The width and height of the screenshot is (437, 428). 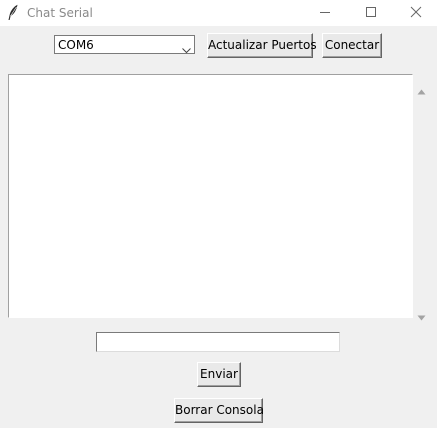 I want to click on minimize-icon, so click(x=325, y=12).